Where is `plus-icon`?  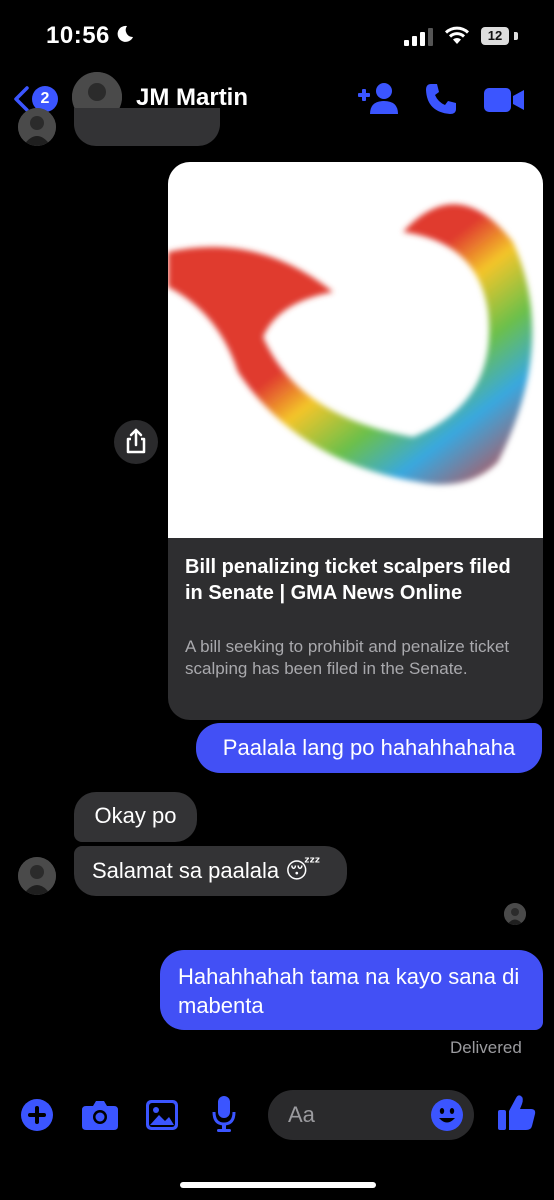
plus-icon is located at coordinates (37, 1115).